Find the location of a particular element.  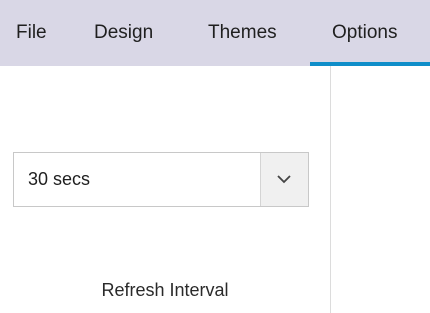

tab-file: File is located at coordinates (31, 33).